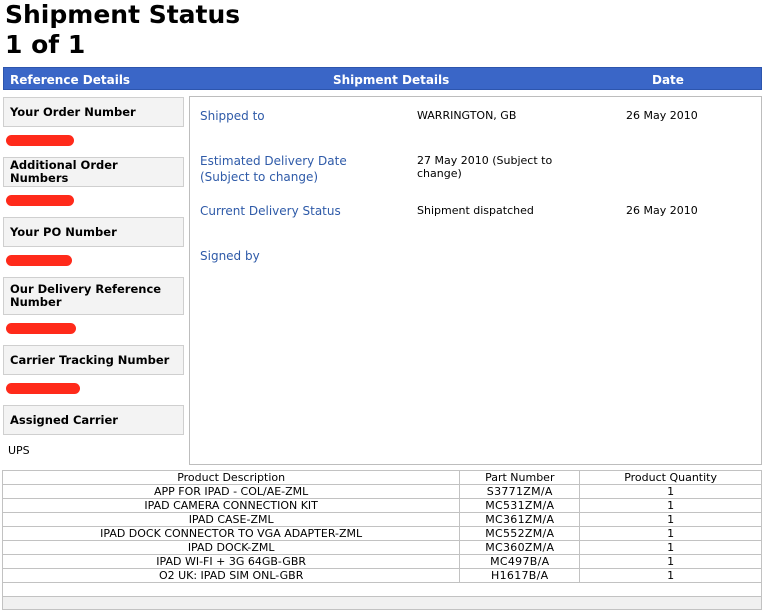  What do you see at coordinates (467, 115) in the screenshot?
I see `shipped-to-value: WARRINGTON, GB` at bounding box center [467, 115].